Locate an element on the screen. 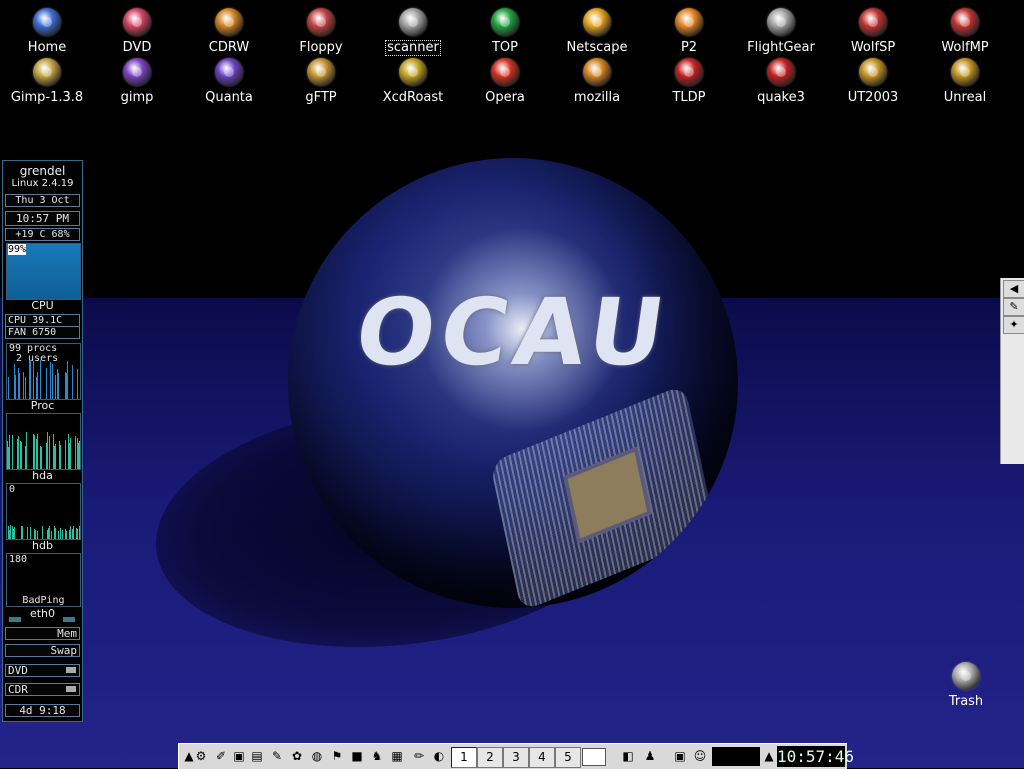 This screenshot has width=1024, height=769. workspace-5-button: 5 is located at coordinates (568, 757).